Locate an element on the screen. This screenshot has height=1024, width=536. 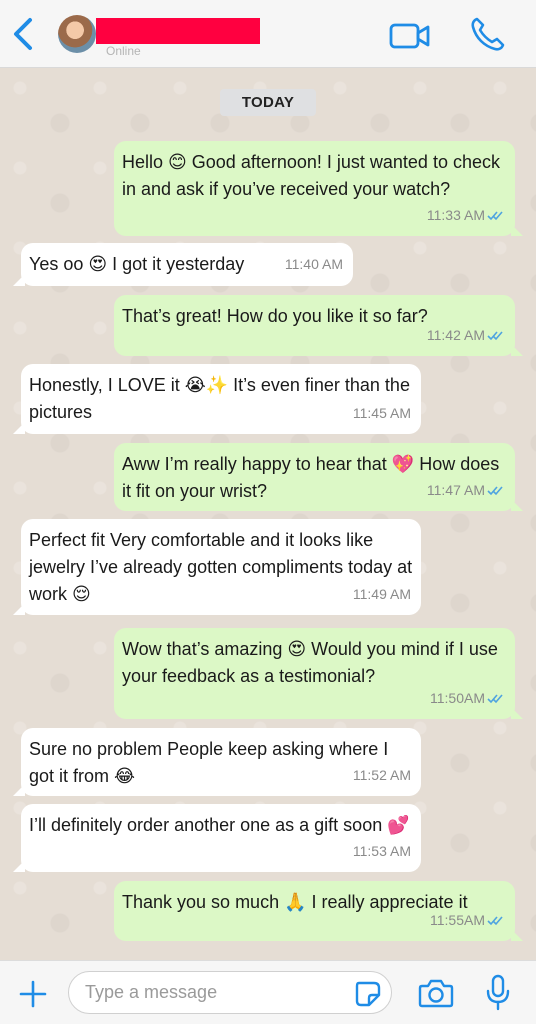
sticker-icon is located at coordinates (368, 994).